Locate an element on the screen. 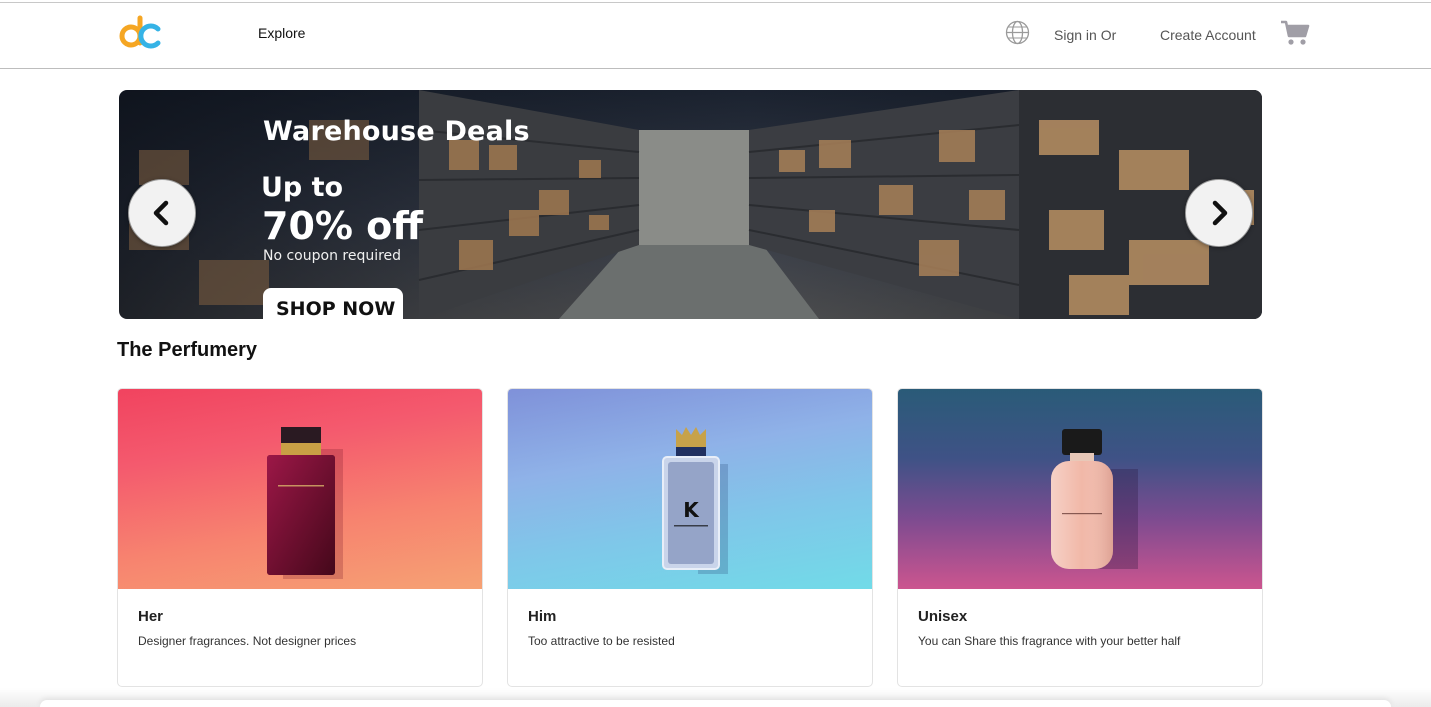 The width and height of the screenshot is (1431, 707). dc-logo-icon is located at coordinates (140, 33).